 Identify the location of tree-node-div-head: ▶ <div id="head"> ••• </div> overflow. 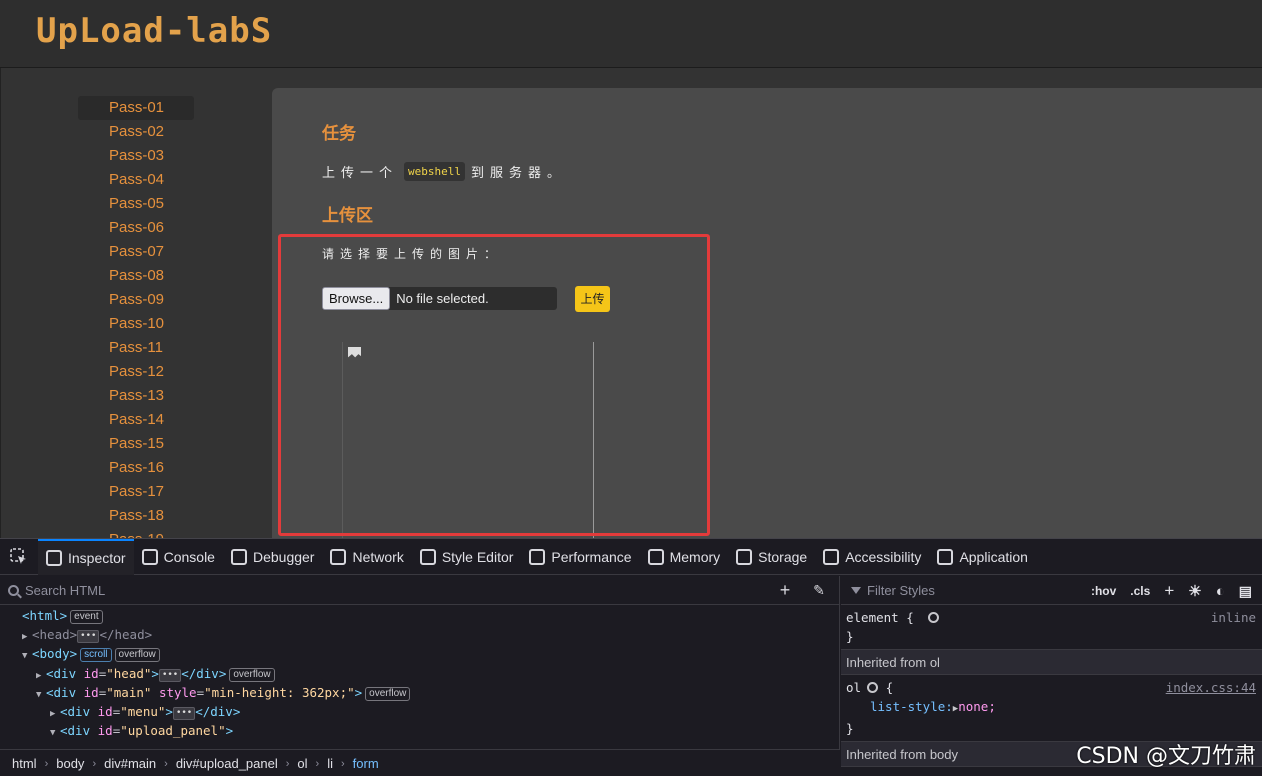
(419, 673).